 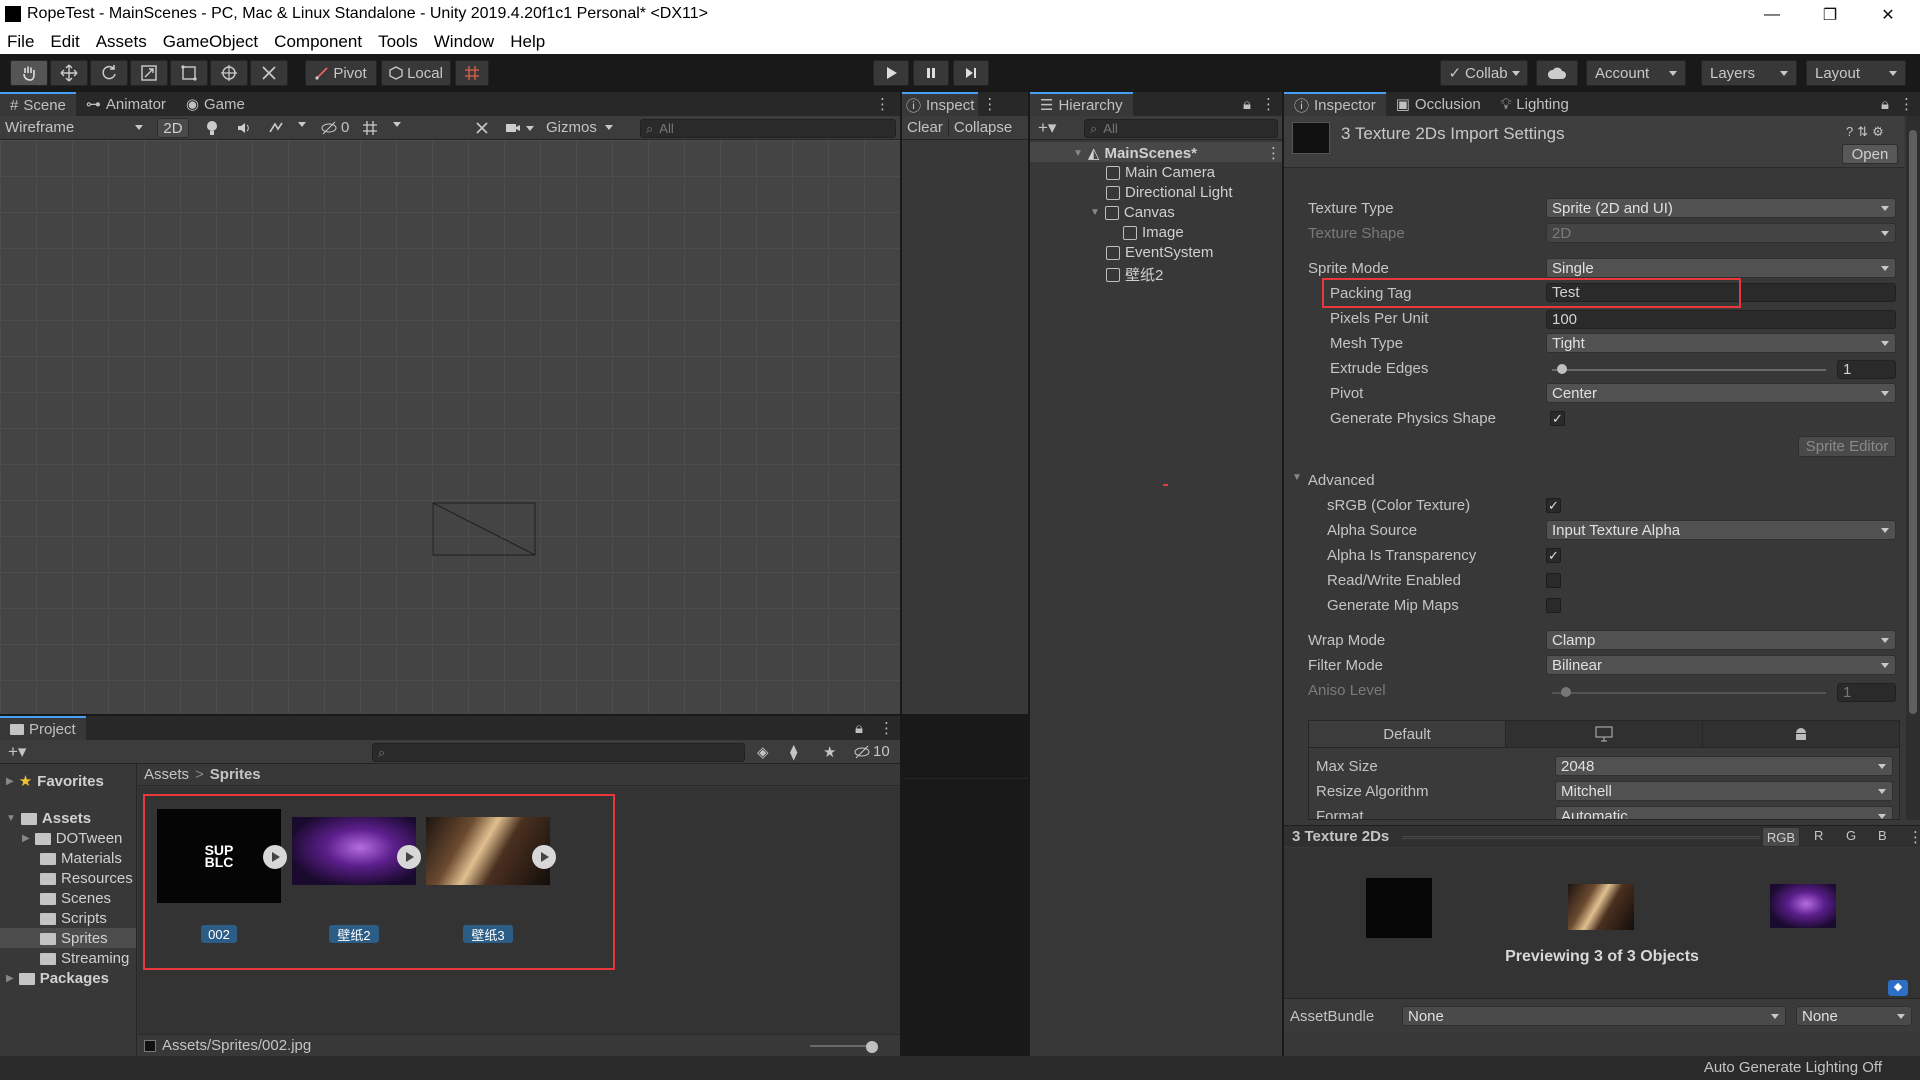 I want to click on folder-item-scripts: Scripts, so click(x=73, y=918).